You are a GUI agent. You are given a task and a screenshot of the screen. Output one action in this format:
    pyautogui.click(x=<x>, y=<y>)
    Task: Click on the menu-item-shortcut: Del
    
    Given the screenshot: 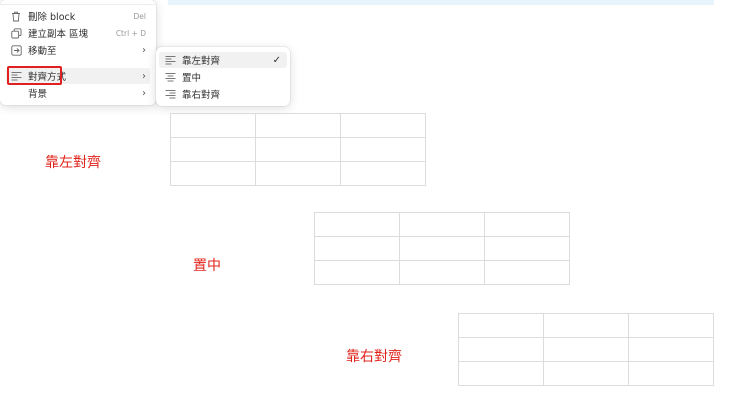 What is the action you would take?
    pyautogui.click(x=139, y=16)
    